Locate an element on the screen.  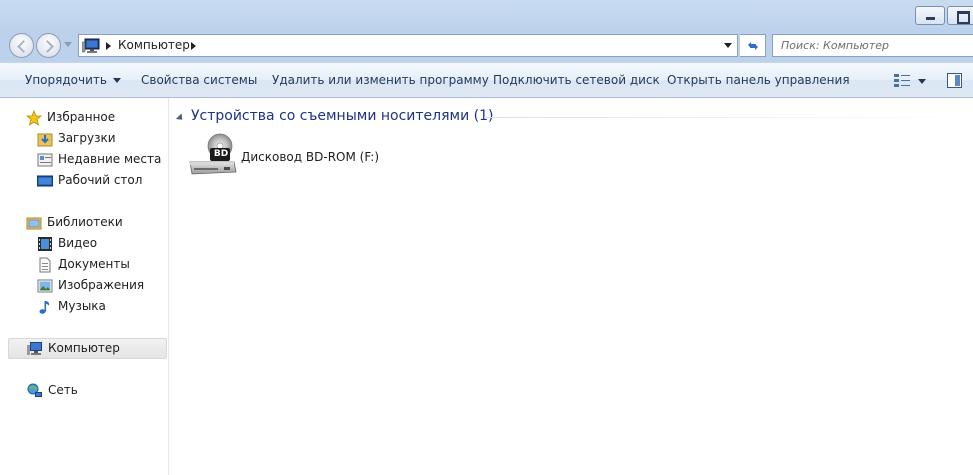
drive-item-bd-rom: BD Дисковод BD-ROM (F:) is located at coordinates (288, 157).